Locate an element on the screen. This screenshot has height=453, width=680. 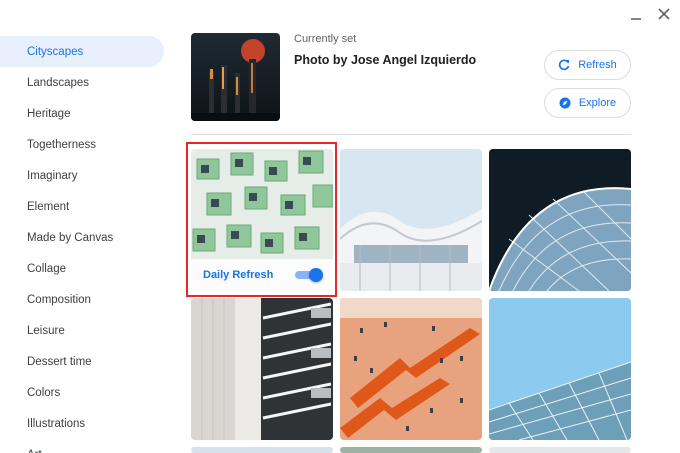
wallpaper-tile-staircase is located at coordinates (262, 369).